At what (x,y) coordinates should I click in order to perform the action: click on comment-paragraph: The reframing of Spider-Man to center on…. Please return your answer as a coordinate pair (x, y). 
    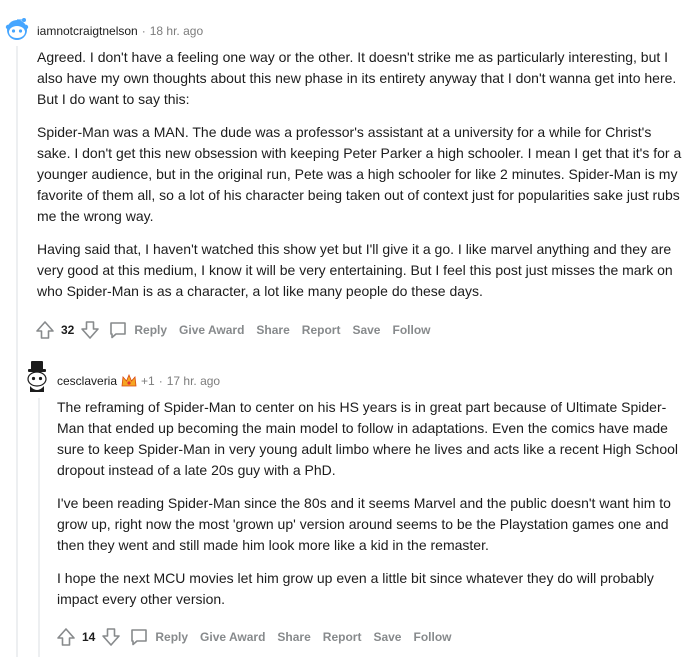
    Looking at the image, I should click on (367, 438).